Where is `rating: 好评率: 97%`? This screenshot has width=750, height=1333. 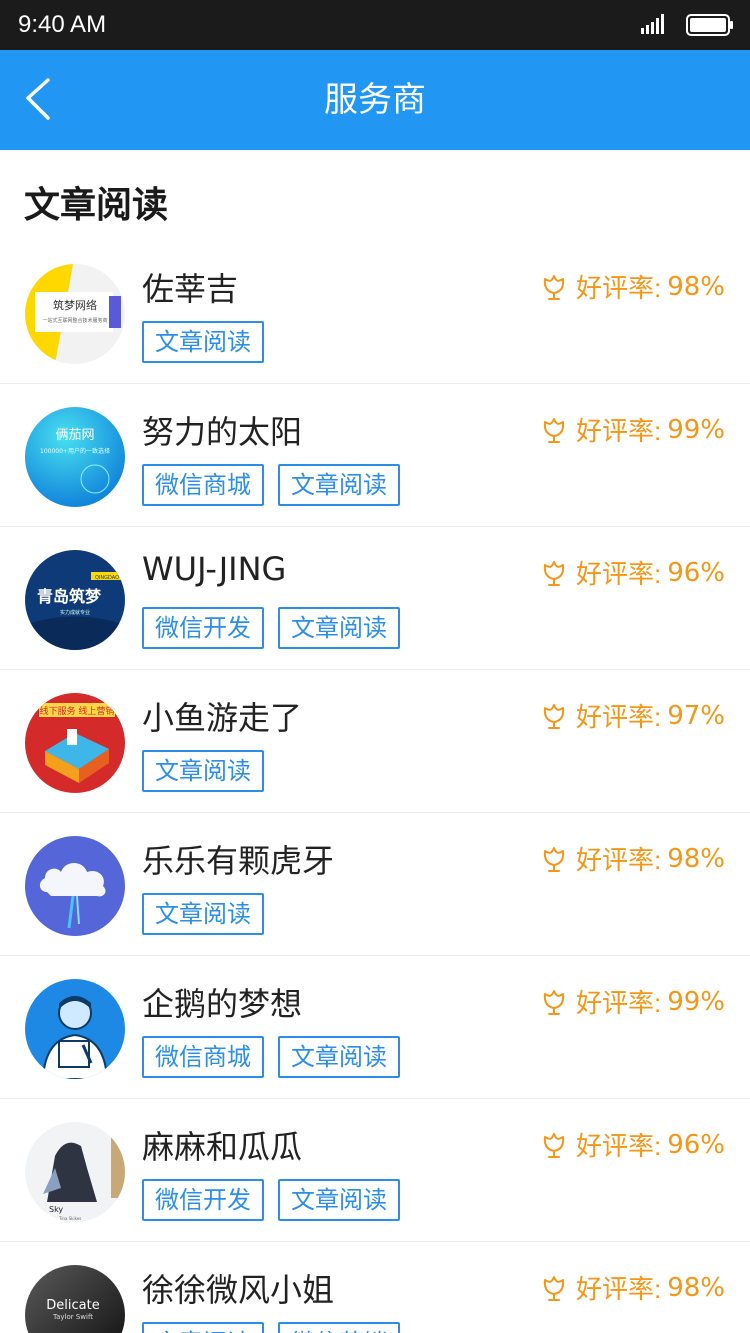 rating: 好评率: 97% is located at coordinates (632, 715).